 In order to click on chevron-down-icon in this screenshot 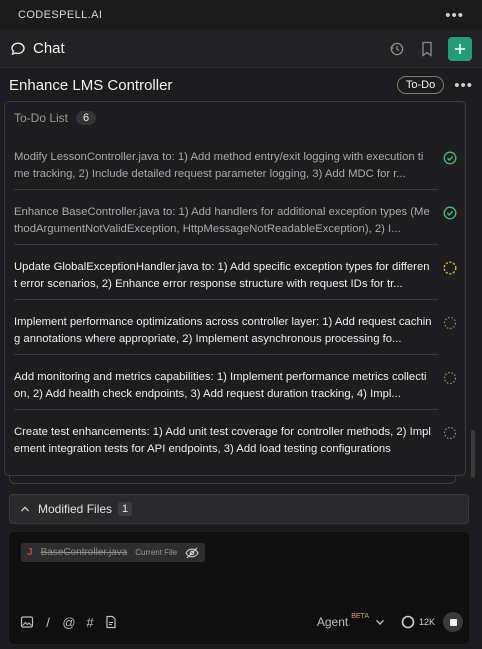, I will do `click(380, 622)`.